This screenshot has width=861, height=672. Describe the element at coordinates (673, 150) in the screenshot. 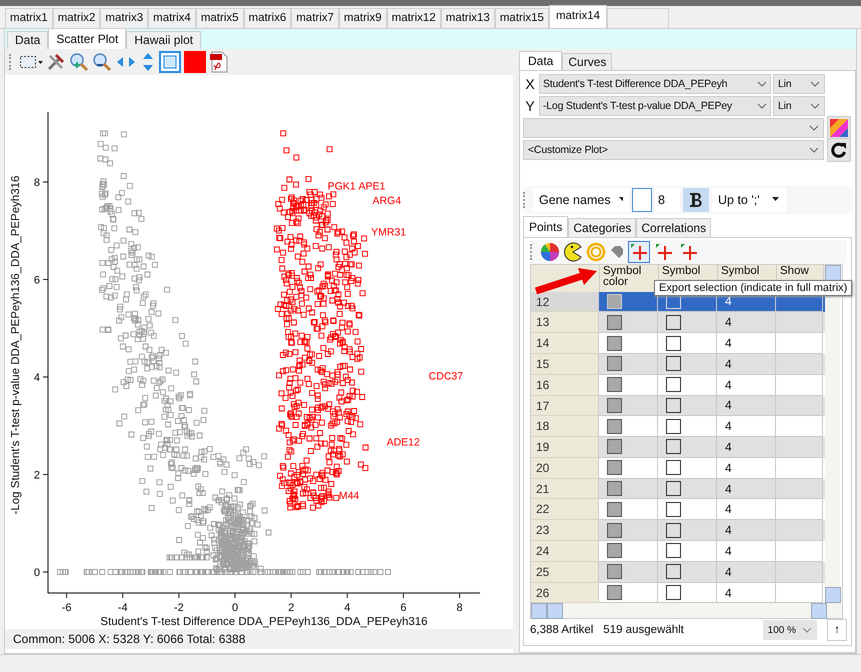

I see `customize-dropdown: <Customize Plot>` at that location.